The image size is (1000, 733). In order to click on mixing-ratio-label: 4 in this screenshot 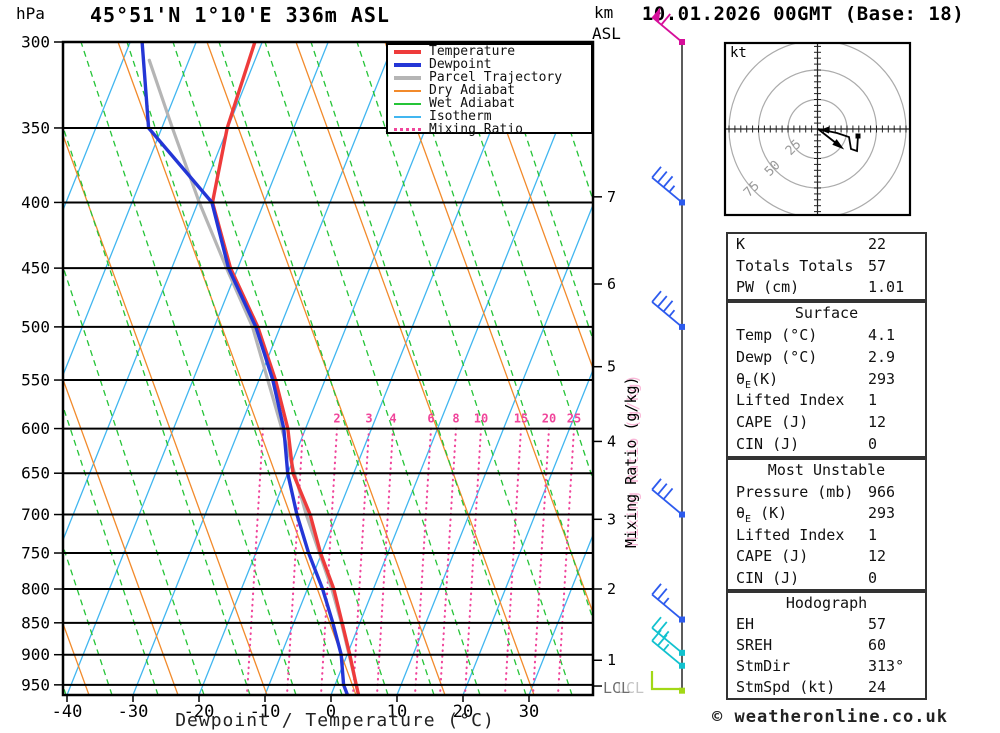, I will do `click(392, 419)`.